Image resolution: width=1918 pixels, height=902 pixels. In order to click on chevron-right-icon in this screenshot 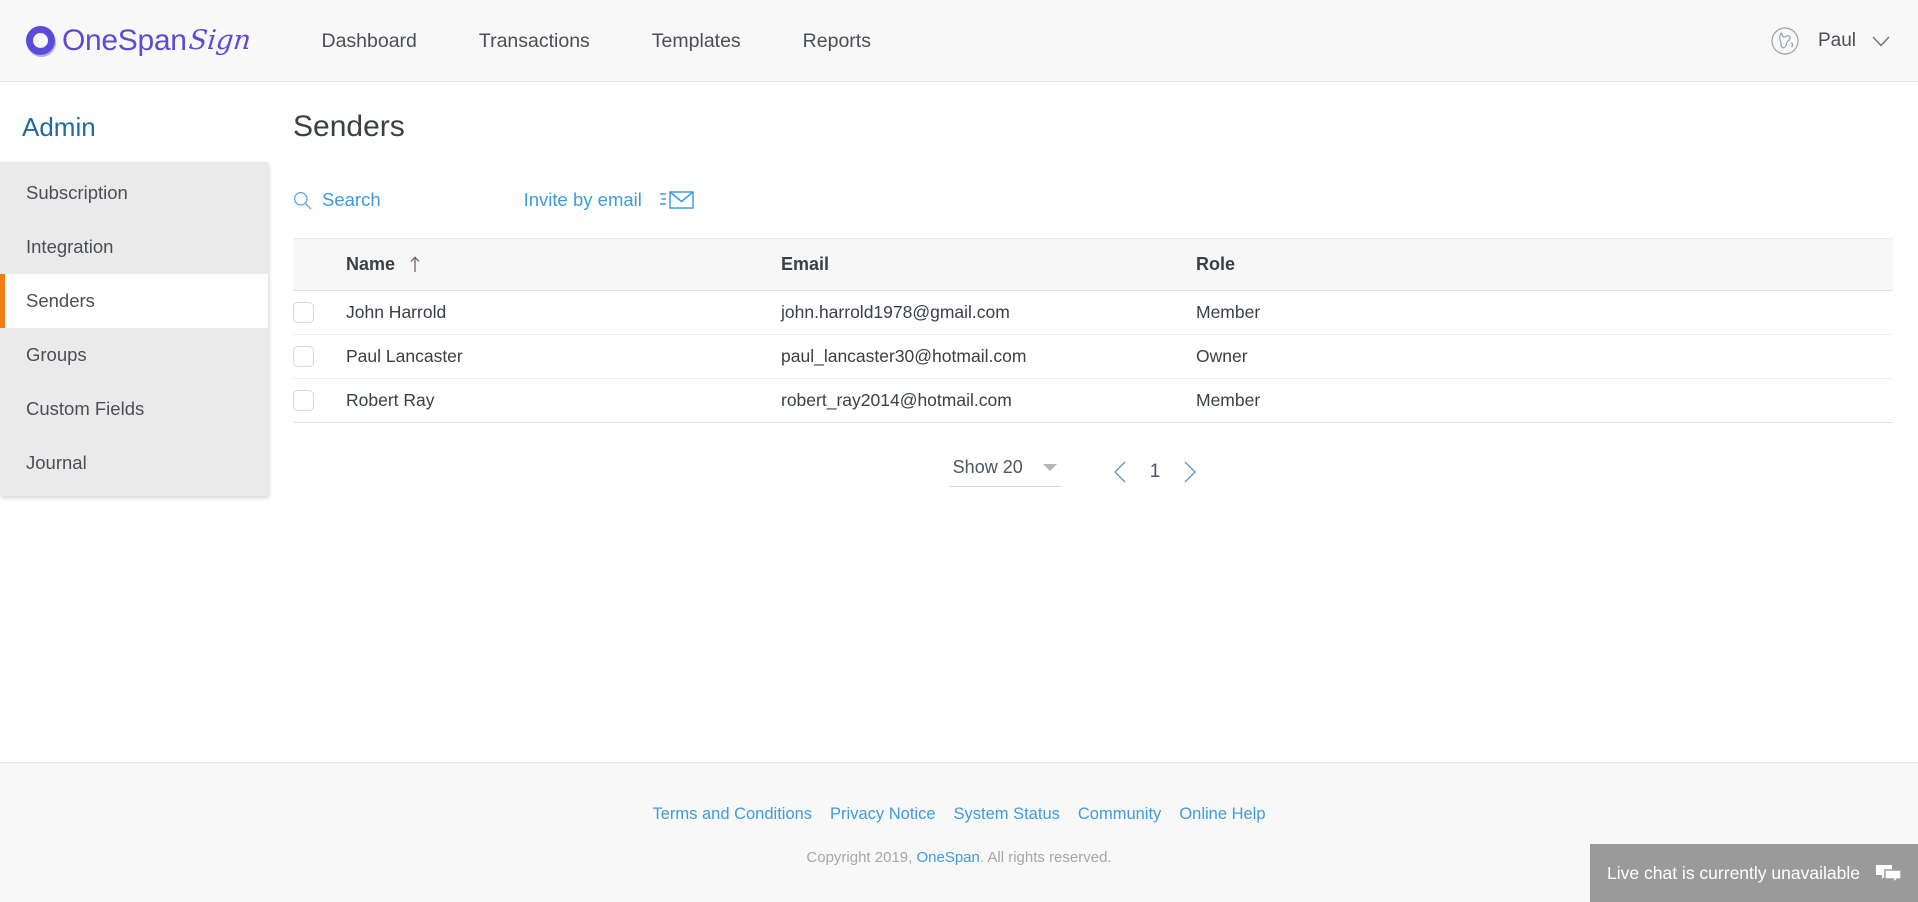, I will do `click(1189, 472)`.